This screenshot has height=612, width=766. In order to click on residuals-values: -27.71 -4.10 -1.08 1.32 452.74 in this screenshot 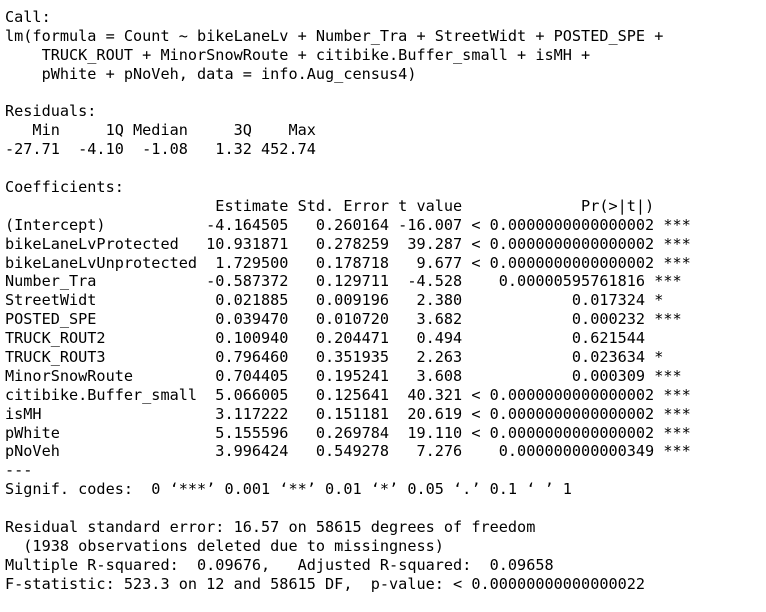, I will do `click(165, 149)`.